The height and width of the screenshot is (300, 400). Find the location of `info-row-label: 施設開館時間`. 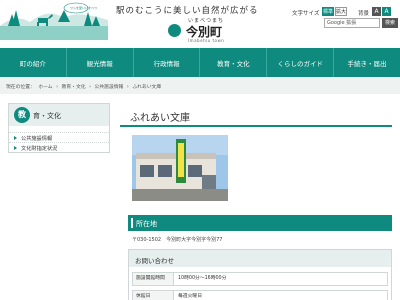

info-row-label: 施設開館時間 is located at coordinates (153, 279).